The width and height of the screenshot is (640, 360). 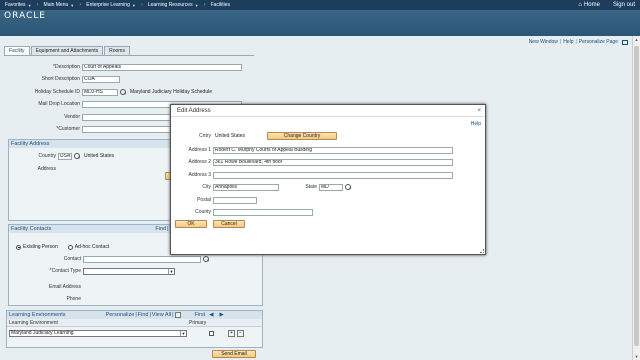 I want to click on existing-person-radio, so click(x=18, y=247).